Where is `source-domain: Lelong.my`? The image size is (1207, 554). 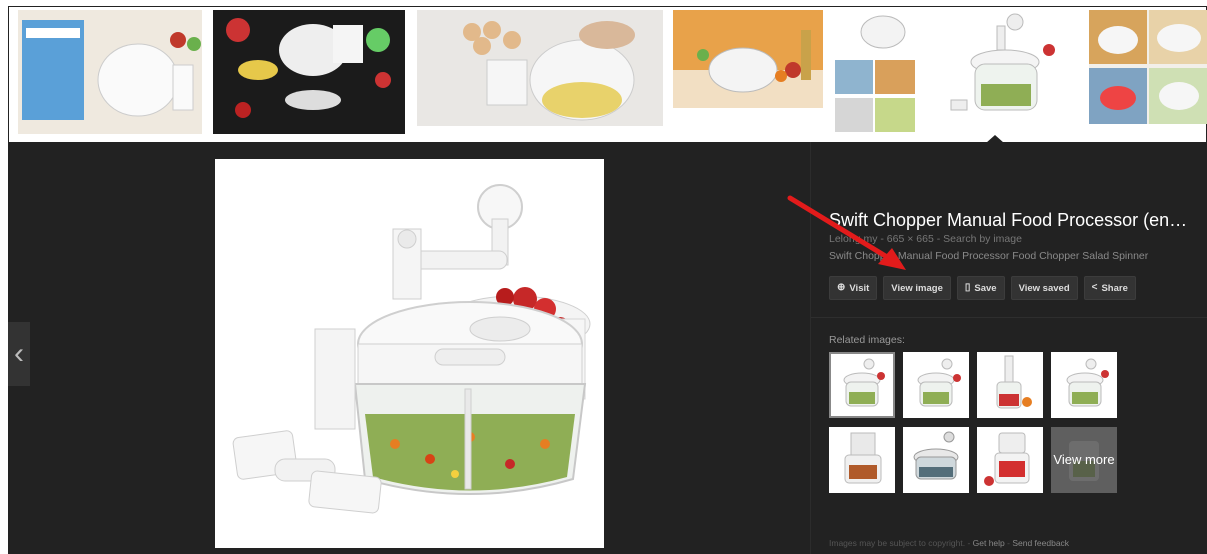 source-domain: Lelong.my is located at coordinates (853, 239).